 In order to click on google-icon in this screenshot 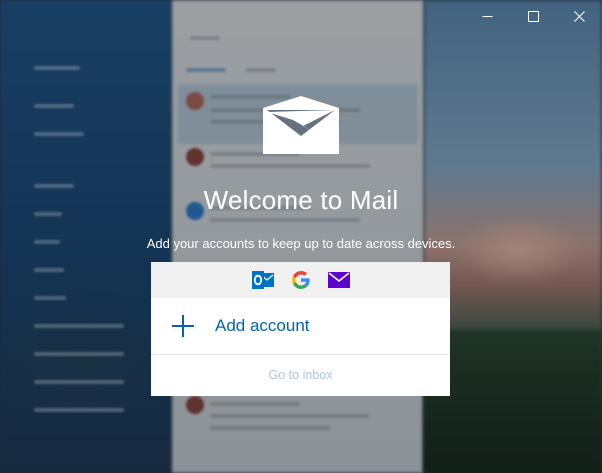, I will do `click(300, 280)`.